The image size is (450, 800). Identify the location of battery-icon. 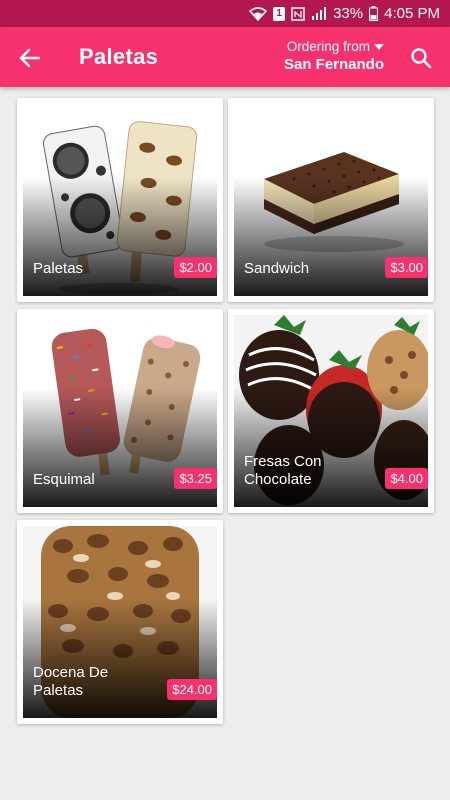
(374, 13).